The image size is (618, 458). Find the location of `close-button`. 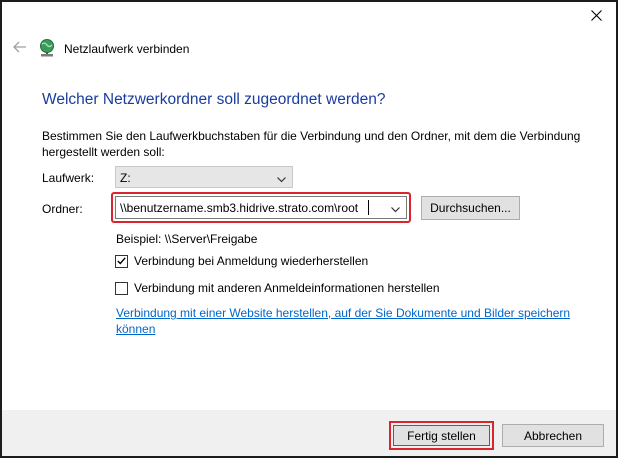

close-button is located at coordinates (596, 17).